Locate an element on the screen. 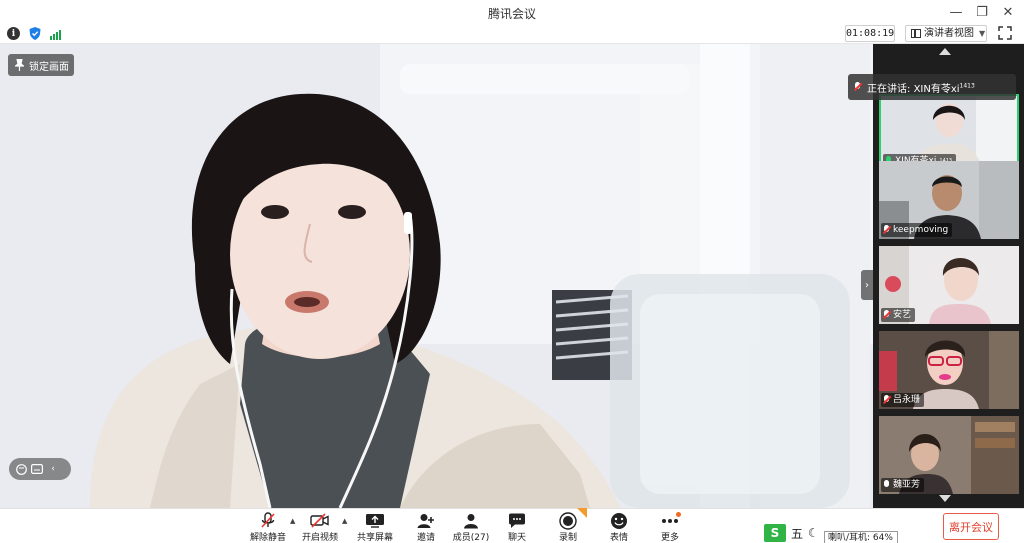 The height and width of the screenshot is (543, 1024). members-label: 成员(27) is located at coordinates (471, 538).